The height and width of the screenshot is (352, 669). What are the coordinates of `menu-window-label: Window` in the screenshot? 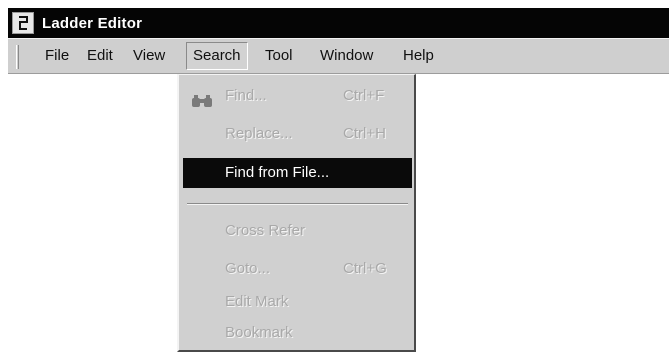 It's located at (347, 55).